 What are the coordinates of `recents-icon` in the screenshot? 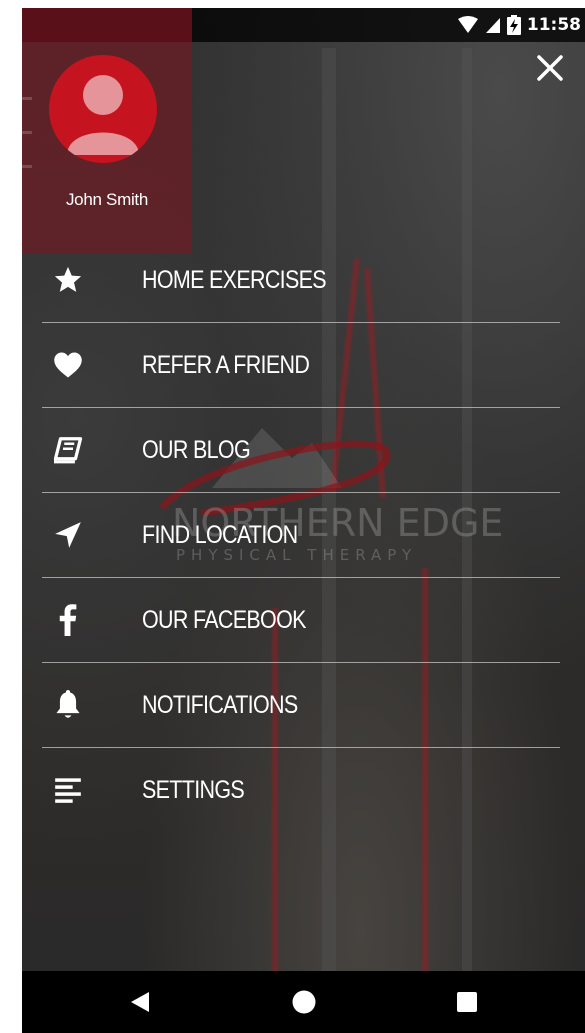 It's located at (467, 1002).